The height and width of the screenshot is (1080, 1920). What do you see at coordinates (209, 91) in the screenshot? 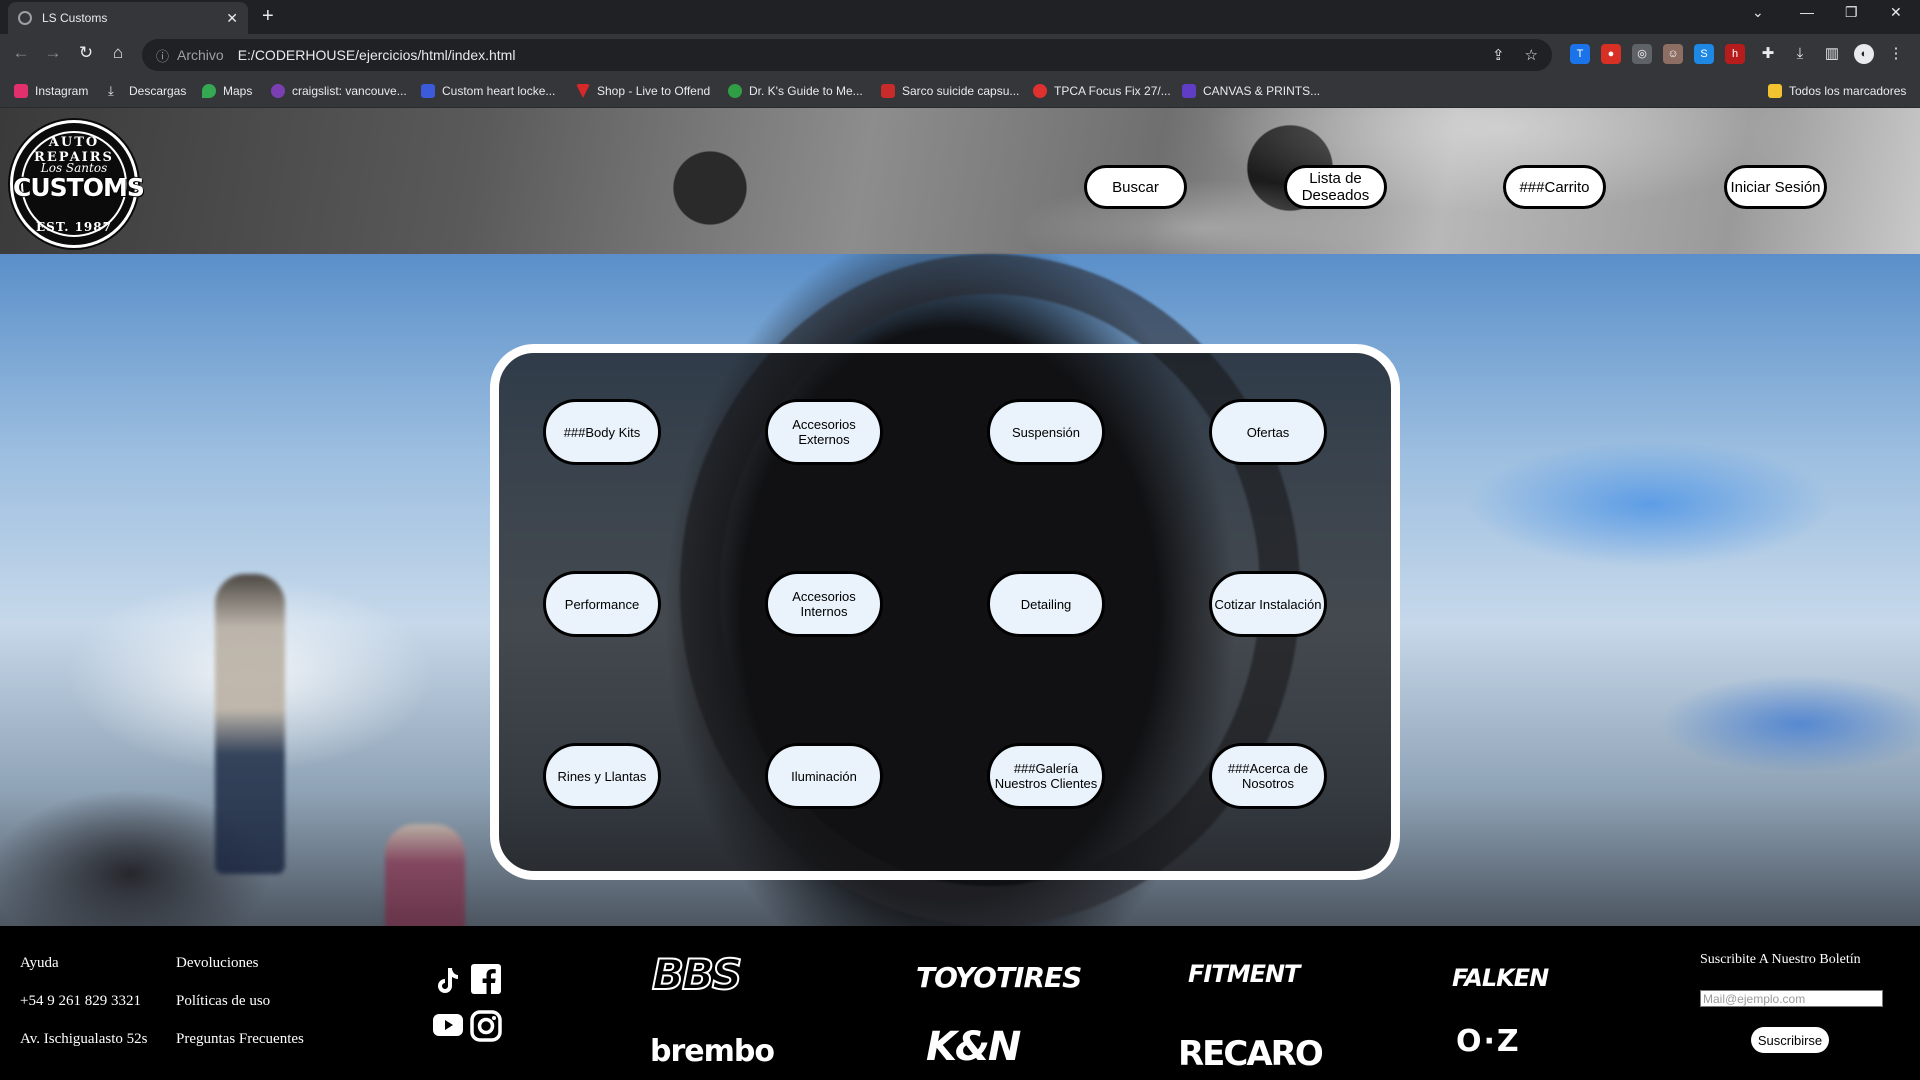
I see `maps-pin-icon` at bounding box center [209, 91].